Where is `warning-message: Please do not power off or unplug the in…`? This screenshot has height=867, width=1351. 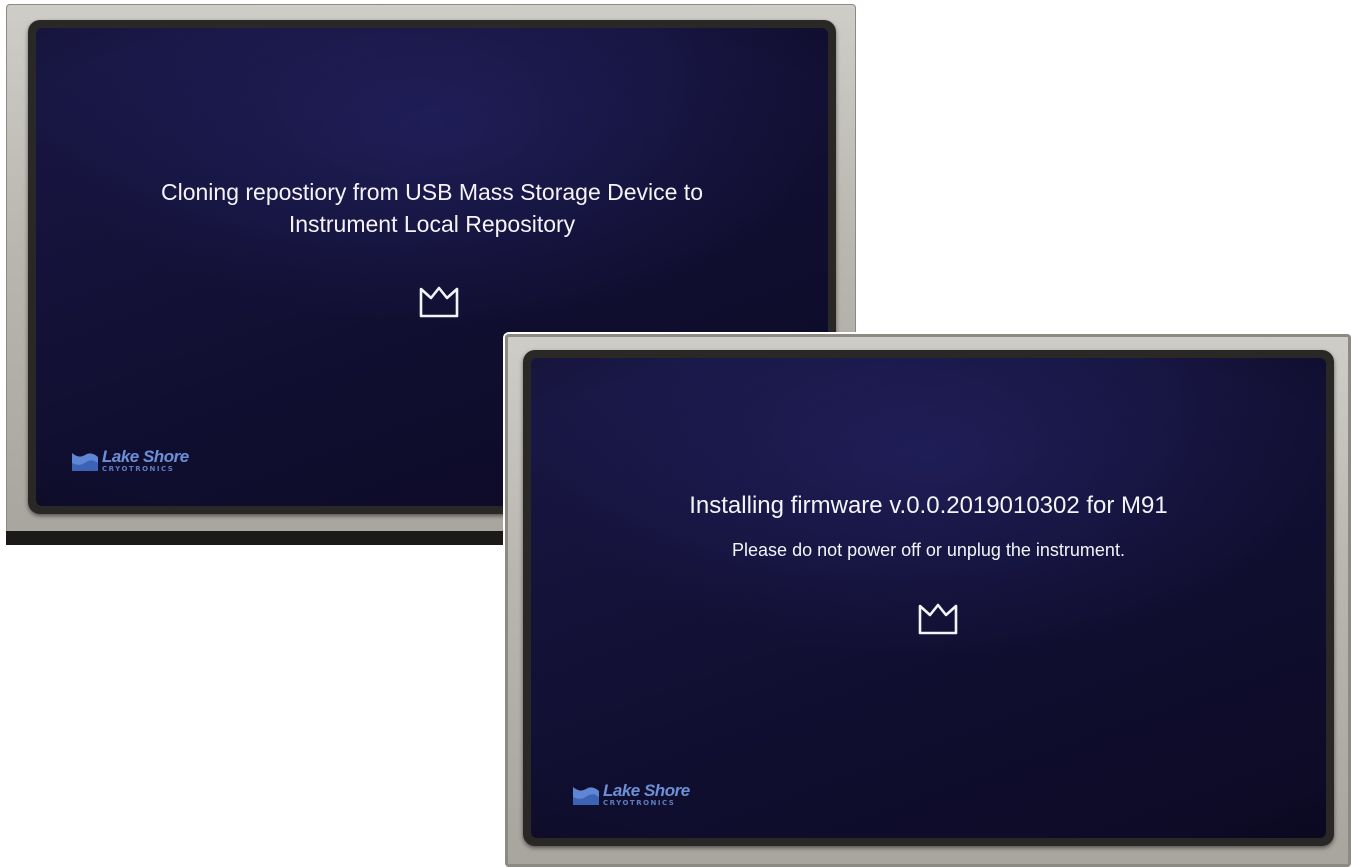
warning-message: Please do not power off or unplug the in… is located at coordinates (928, 550).